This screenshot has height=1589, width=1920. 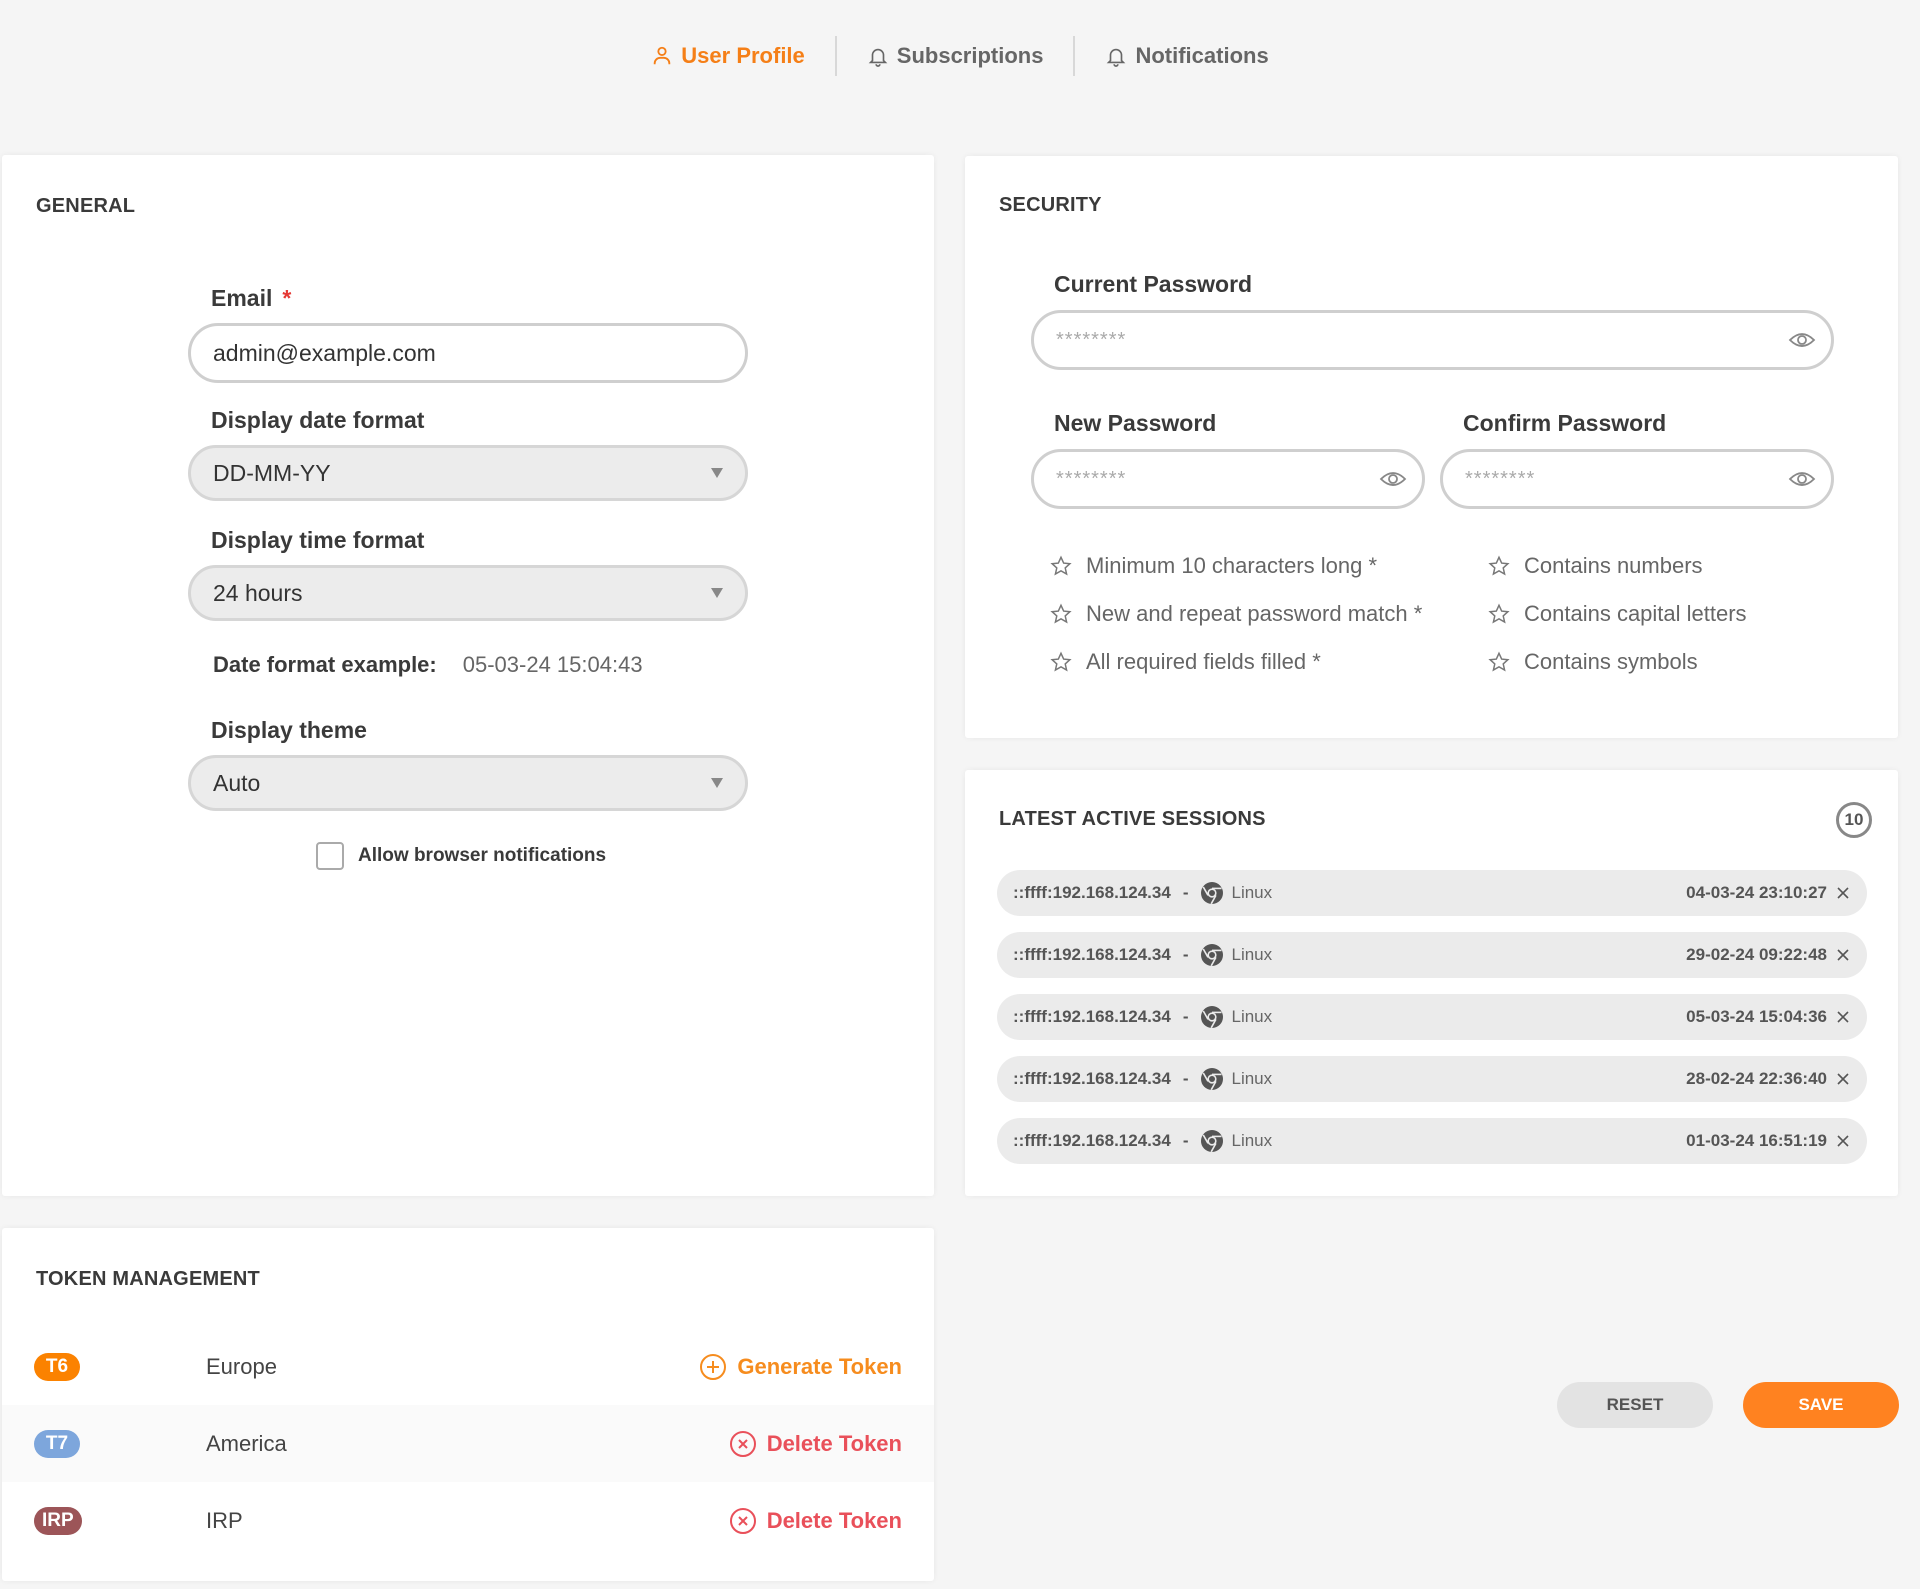 What do you see at coordinates (325, 664) in the screenshot?
I see `example-label: Date format example:` at bounding box center [325, 664].